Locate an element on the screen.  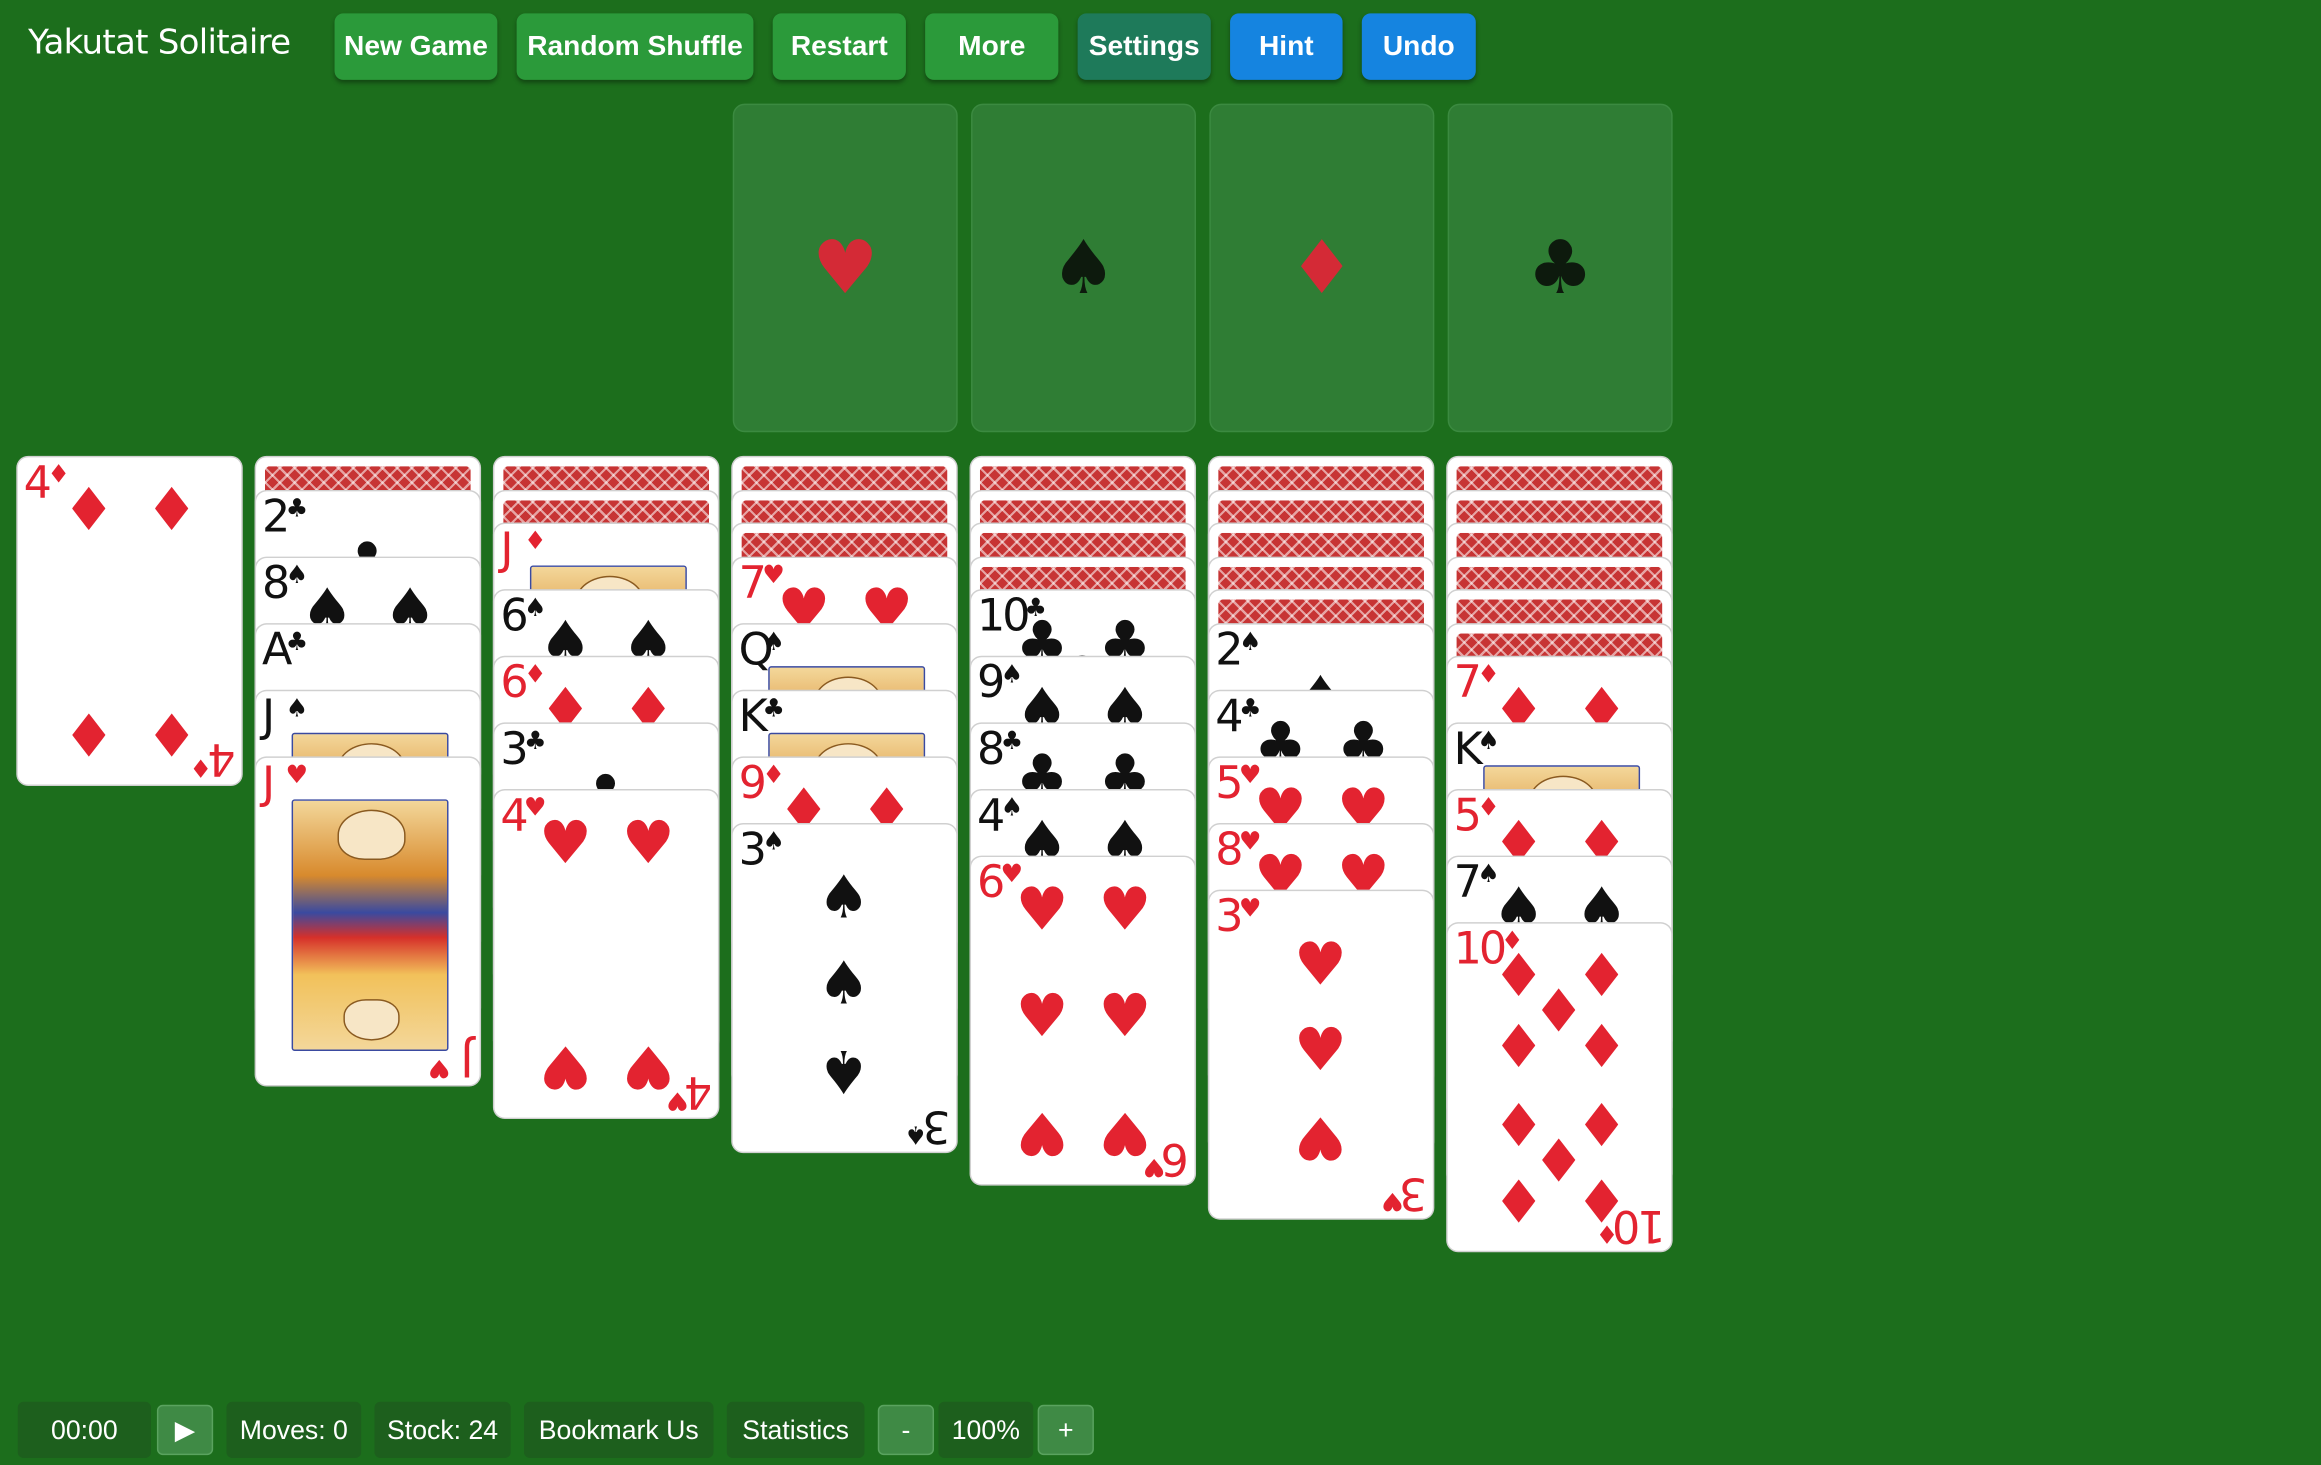
settings-button: Settings is located at coordinates (1144, 46).